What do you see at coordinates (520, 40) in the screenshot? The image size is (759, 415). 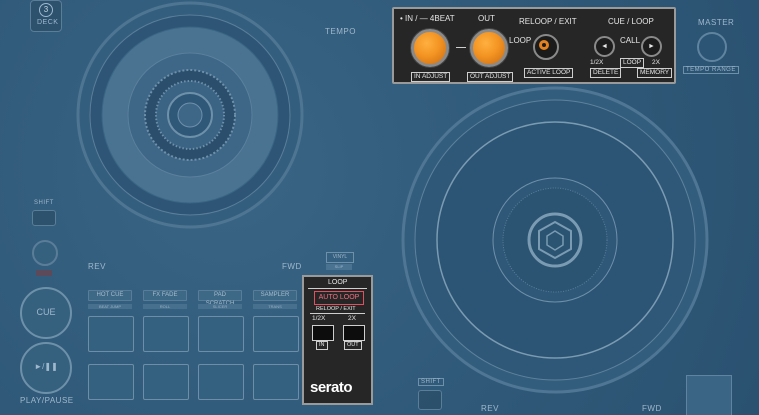 I see `loop-label: LOOP` at bounding box center [520, 40].